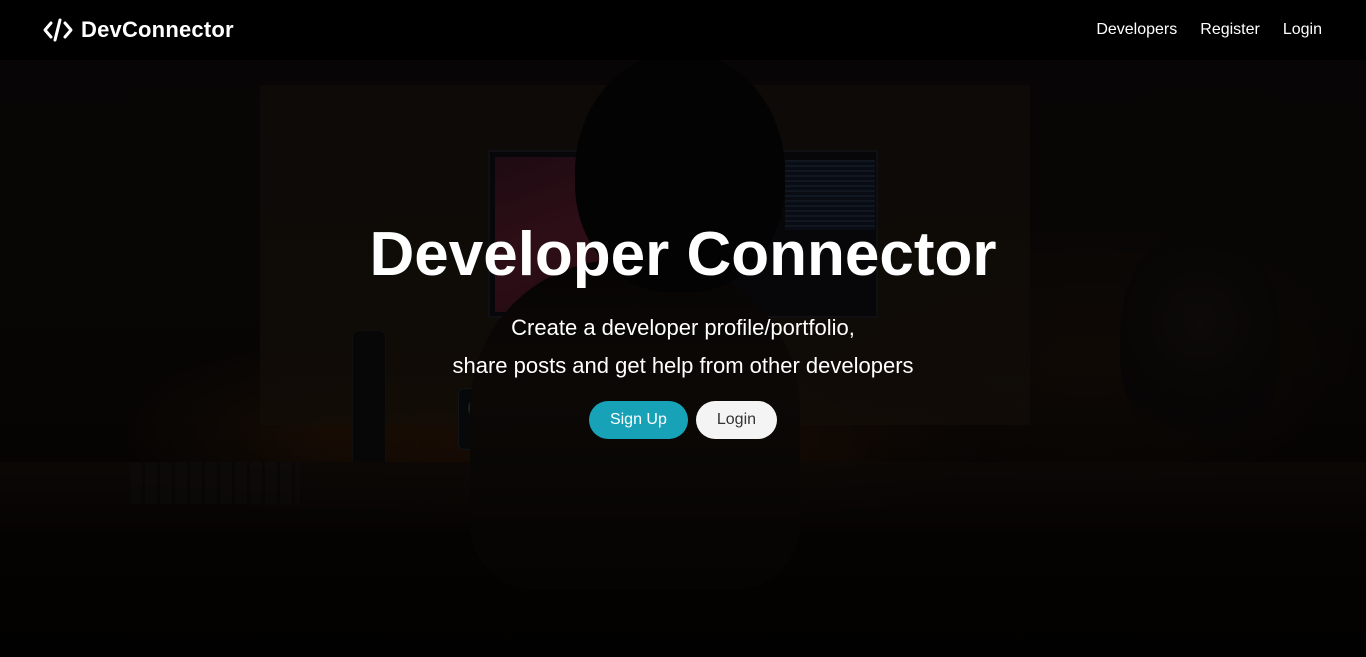 Image resolution: width=1366 pixels, height=657 pixels. What do you see at coordinates (157, 29) in the screenshot?
I see `brand-name: DevConnector` at bounding box center [157, 29].